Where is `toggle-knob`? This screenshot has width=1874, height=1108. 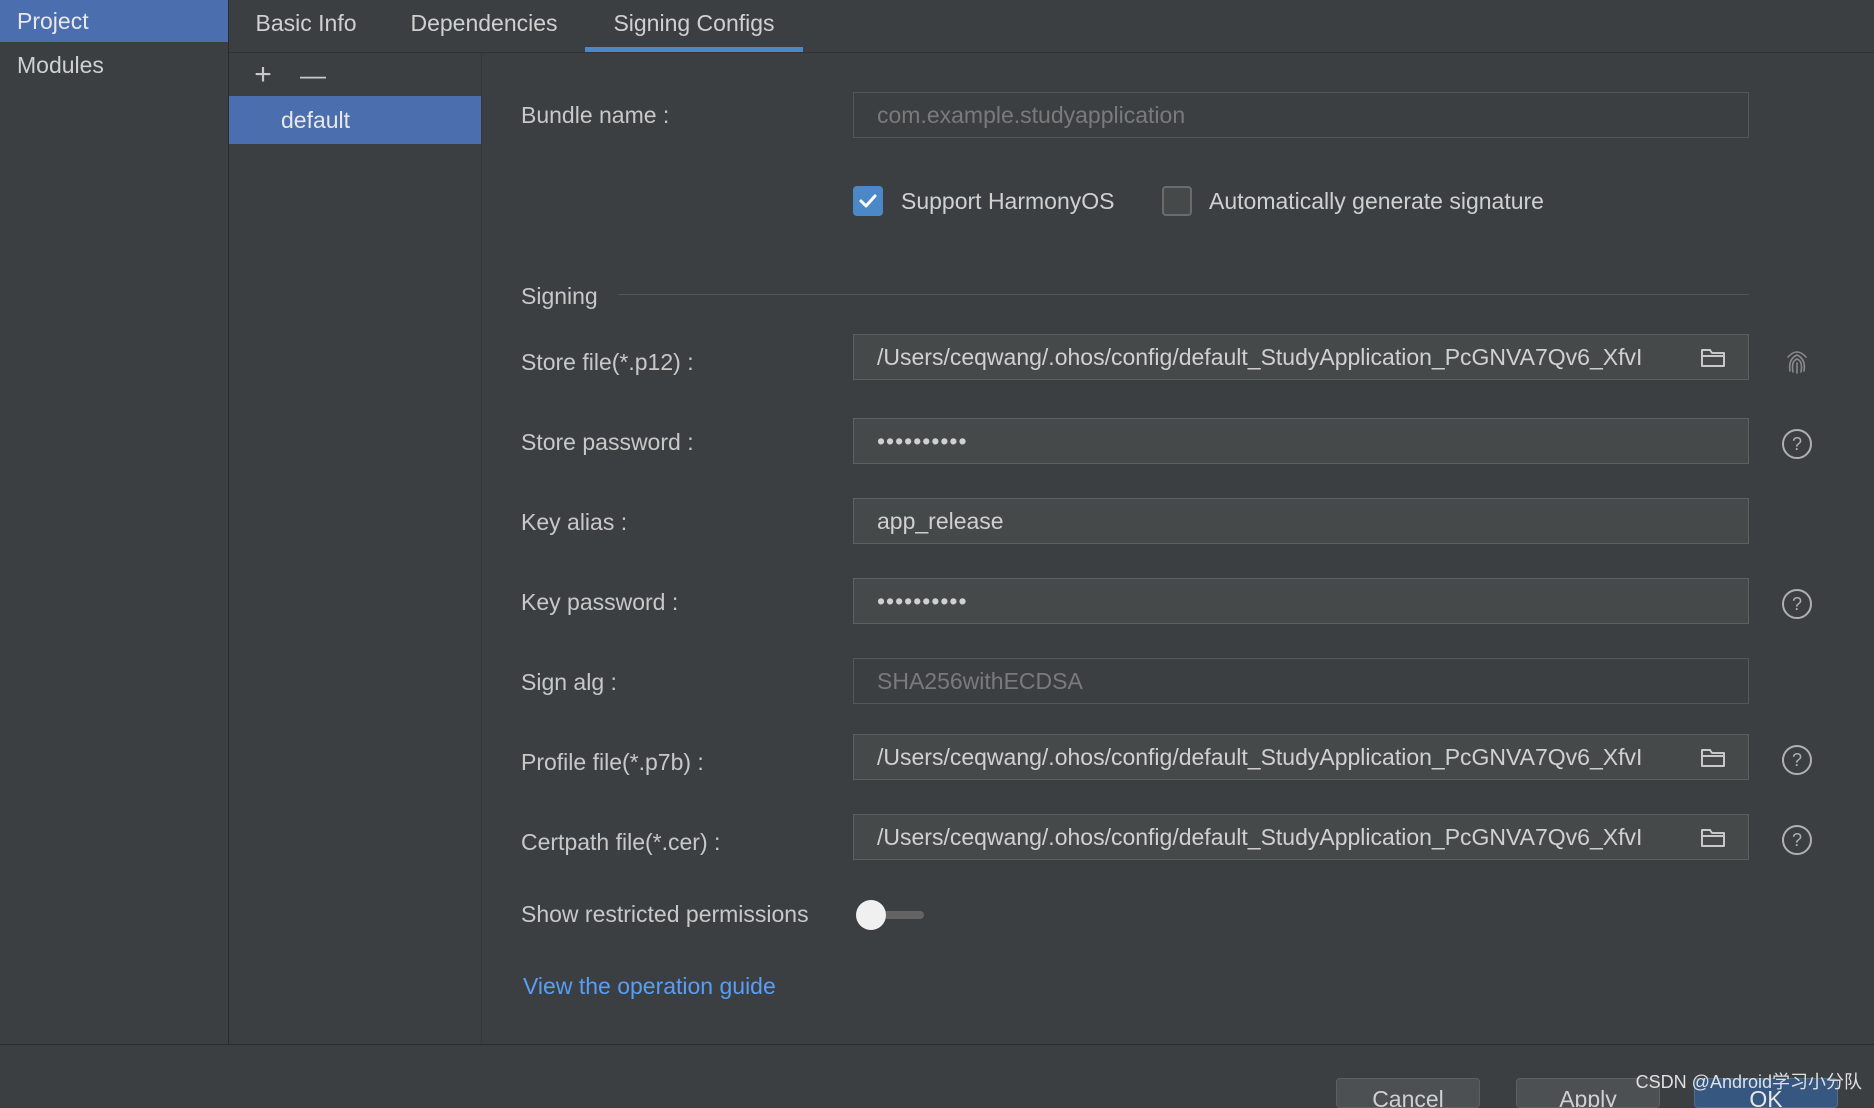
toggle-knob is located at coordinates (871, 915).